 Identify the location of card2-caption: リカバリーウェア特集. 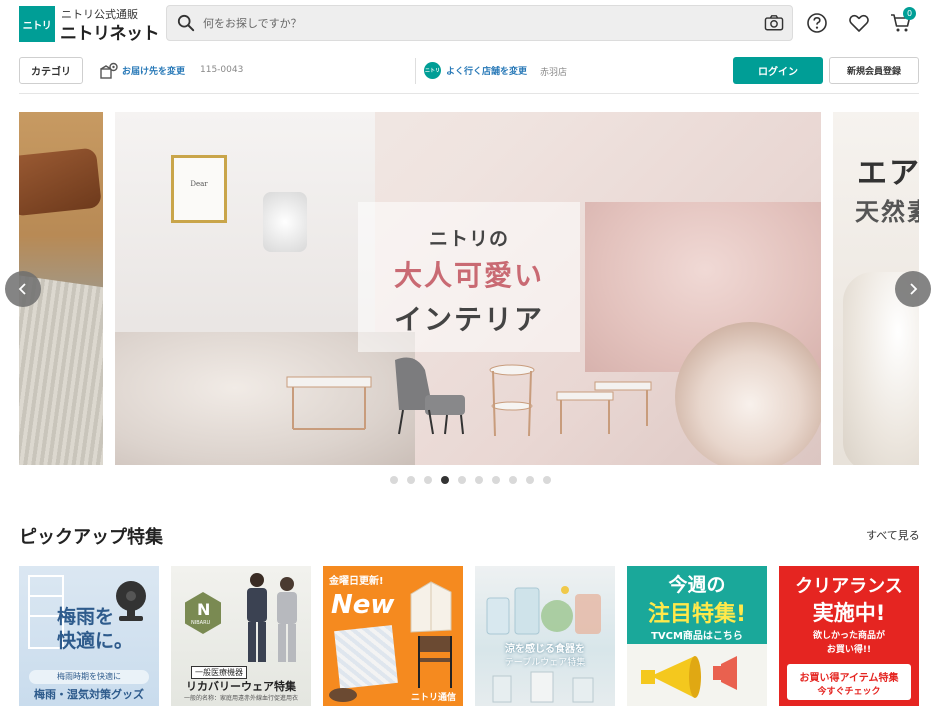
(241, 686).